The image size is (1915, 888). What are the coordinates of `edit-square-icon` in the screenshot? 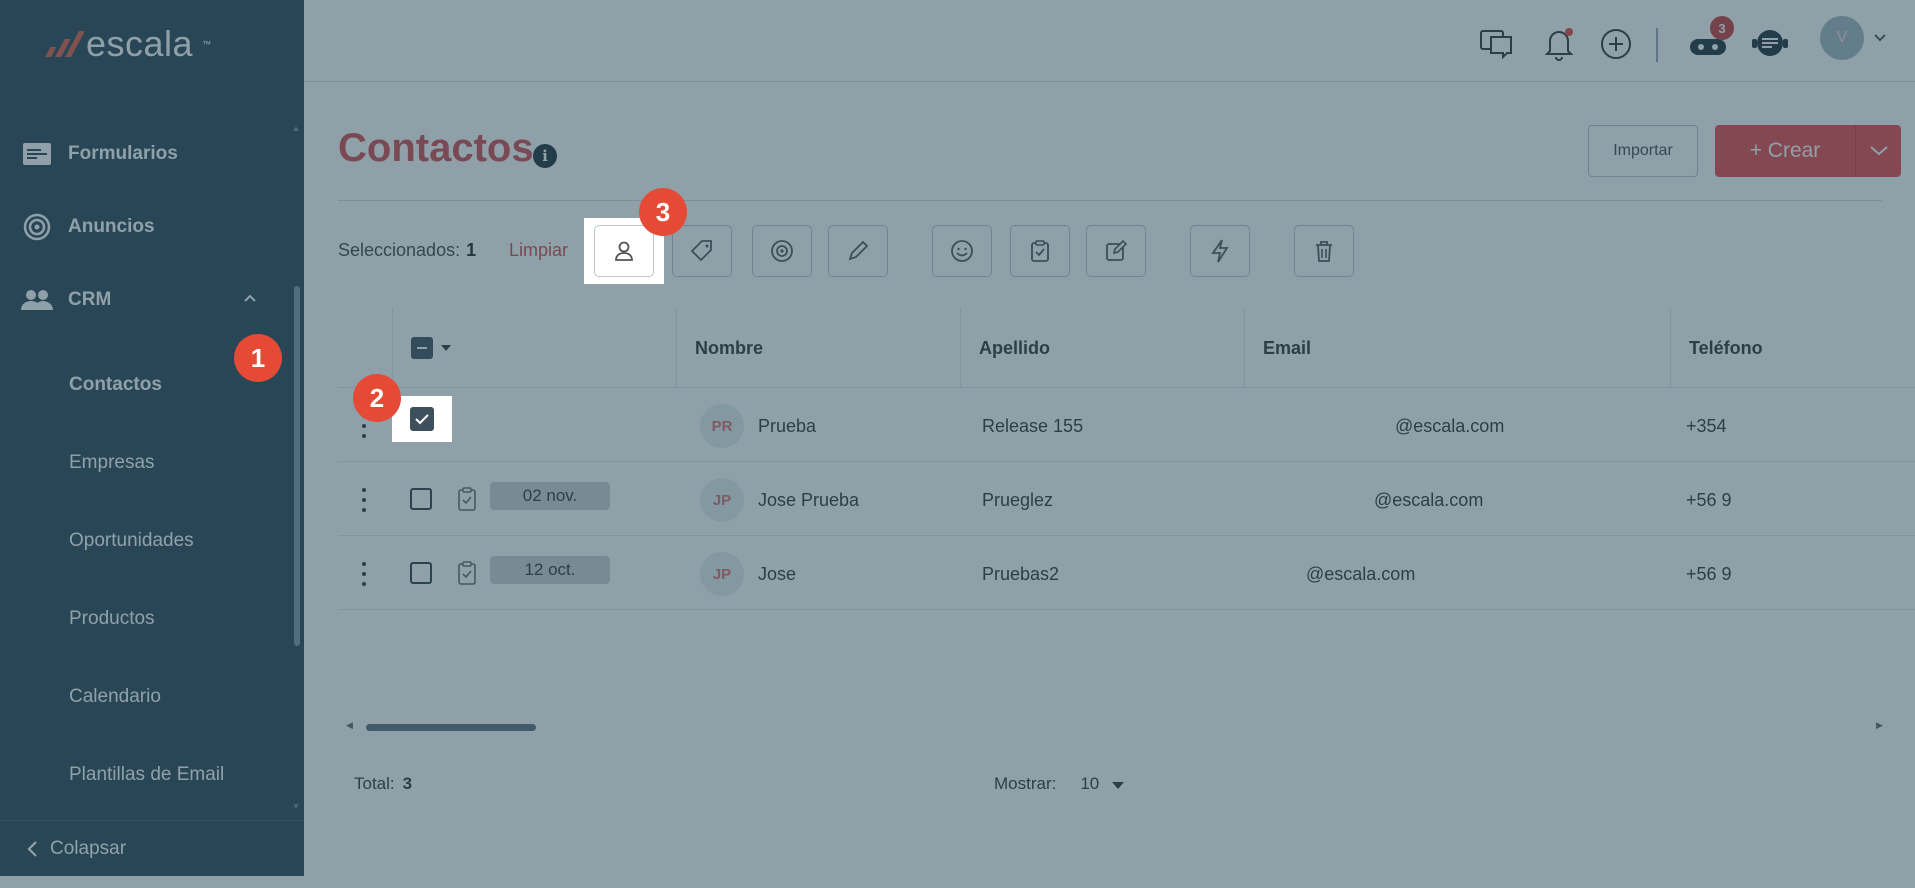 It's located at (1117, 250).